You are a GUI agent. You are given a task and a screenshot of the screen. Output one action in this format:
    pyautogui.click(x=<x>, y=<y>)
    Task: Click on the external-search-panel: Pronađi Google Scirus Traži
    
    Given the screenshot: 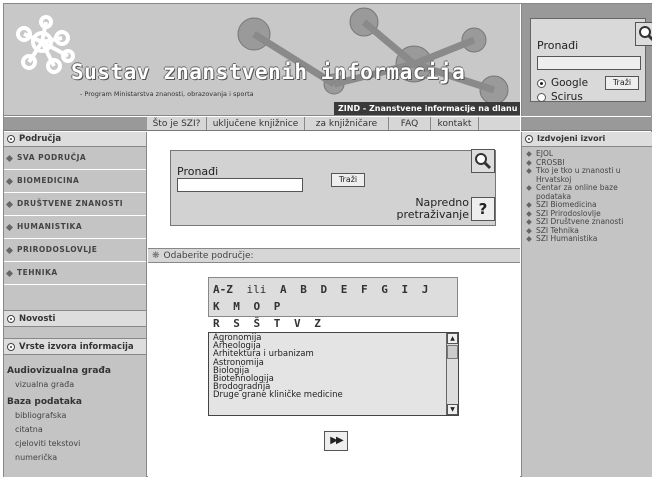 What is the action you would take?
    pyautogui.click(x=586, y=60)
    